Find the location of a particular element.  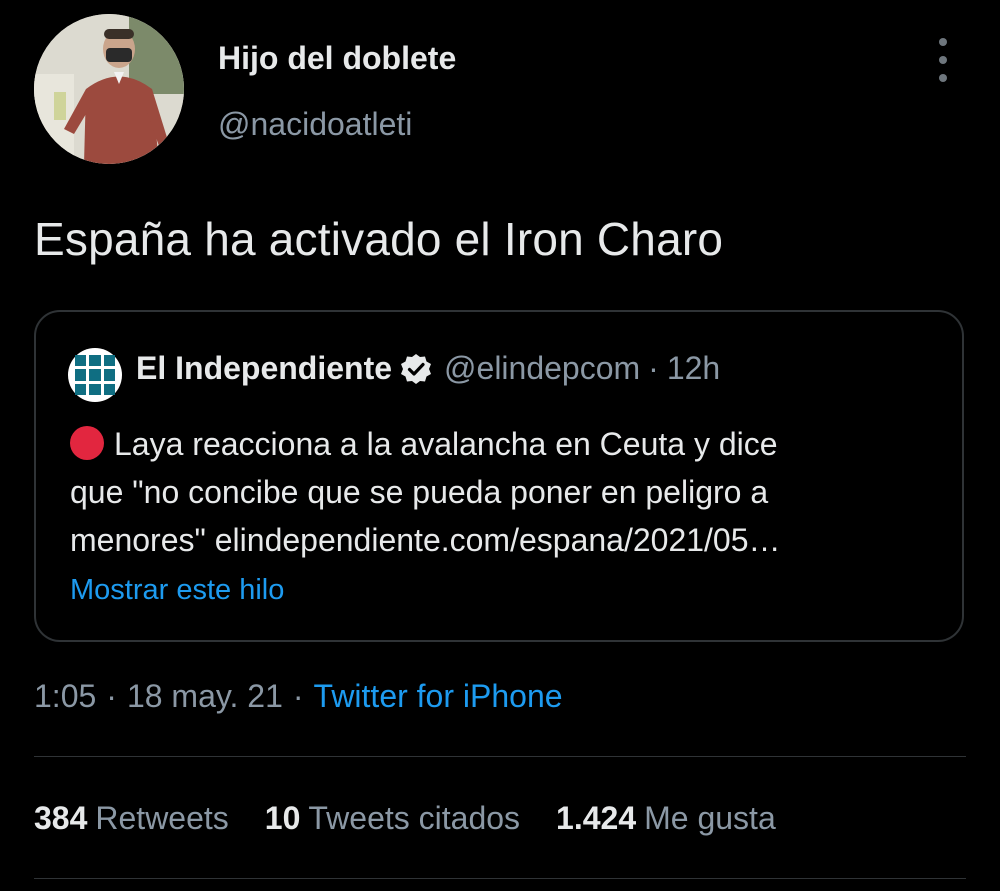

quote-tweets-count: 10 is located at coordinates (282, 818).